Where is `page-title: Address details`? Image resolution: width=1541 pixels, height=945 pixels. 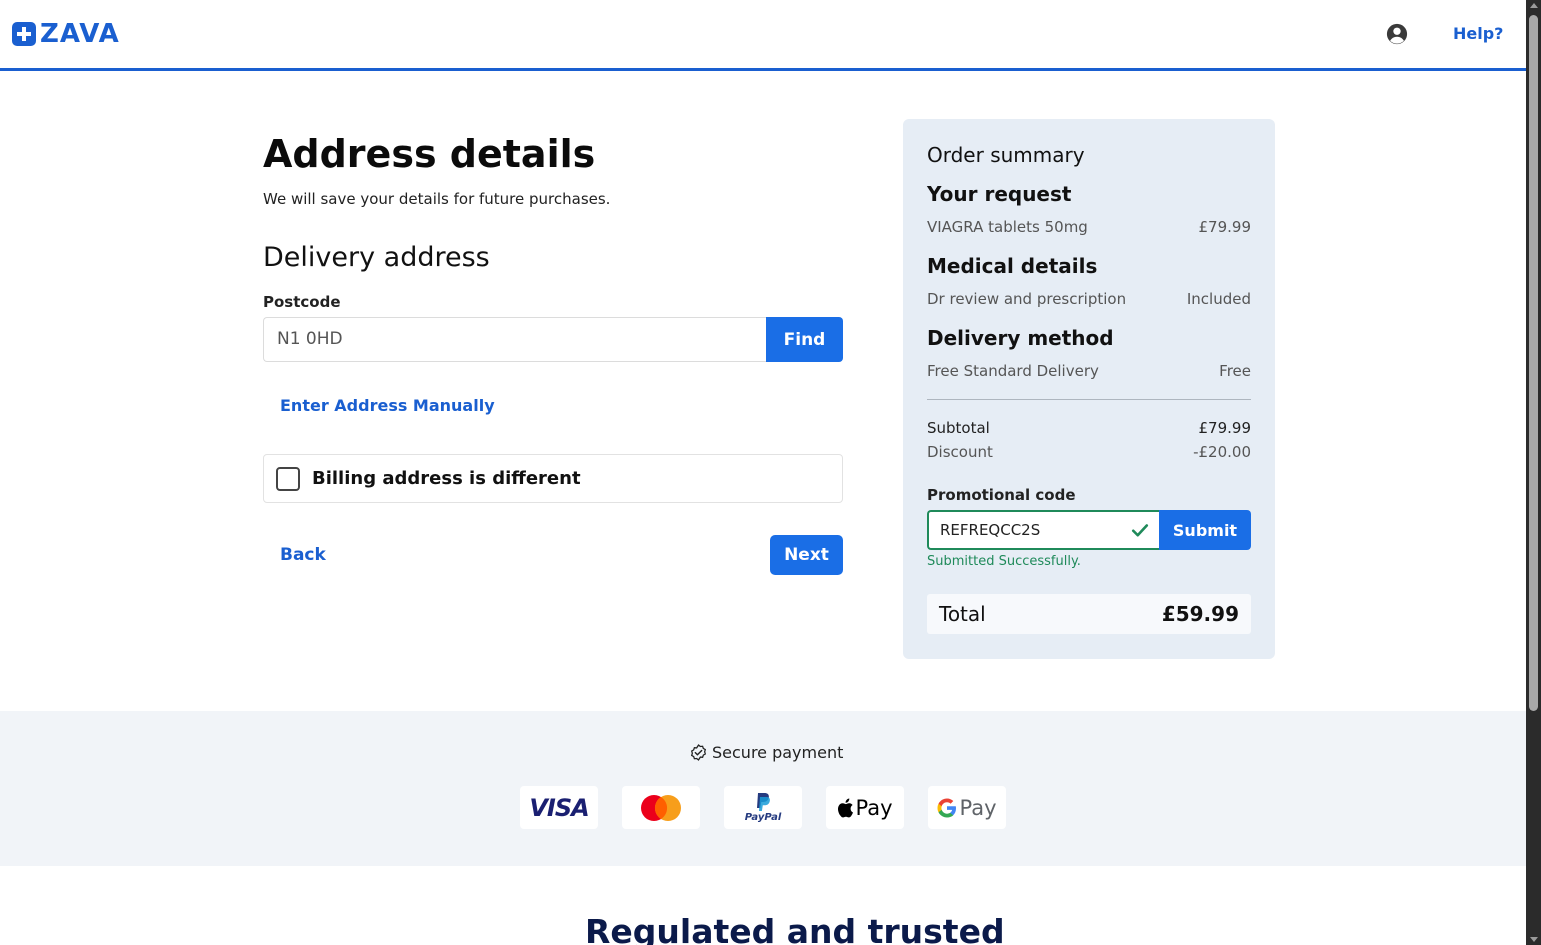 page-title: Address details is located at coordinates (429, 154).